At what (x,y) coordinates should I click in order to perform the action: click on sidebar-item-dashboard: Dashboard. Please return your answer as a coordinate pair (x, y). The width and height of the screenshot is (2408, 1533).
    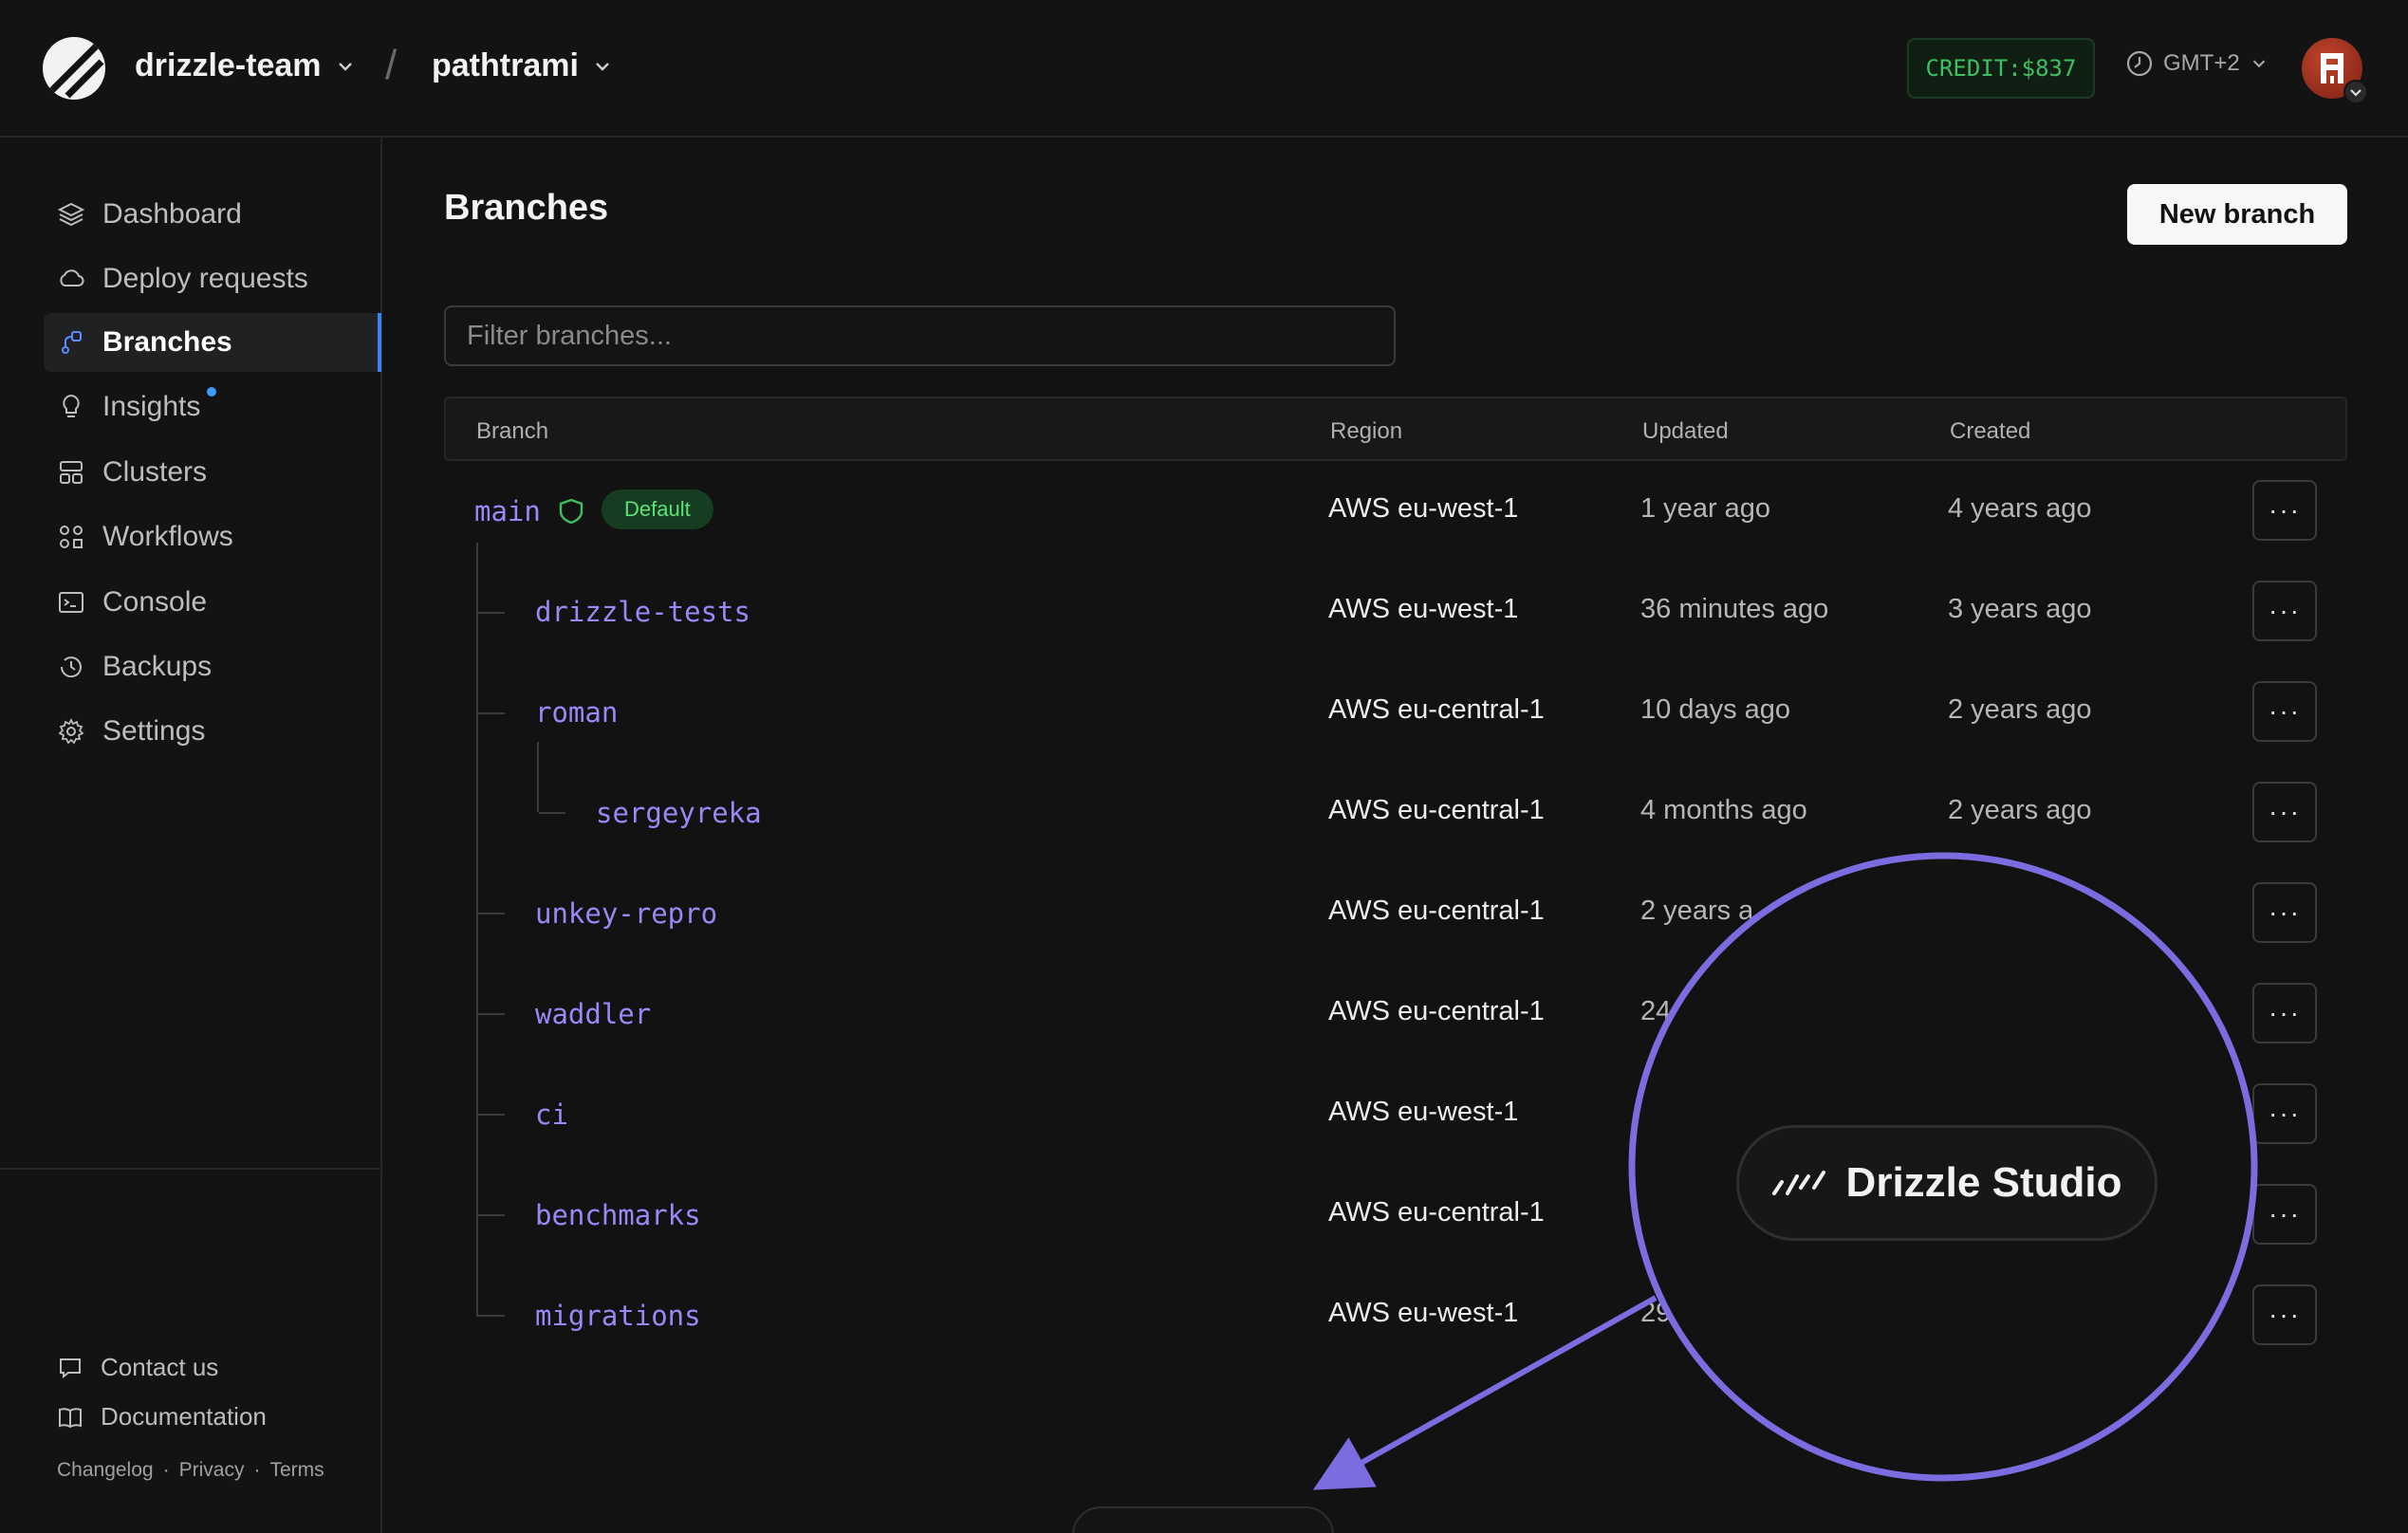
    Looking at the image, I should click on (212, 214).